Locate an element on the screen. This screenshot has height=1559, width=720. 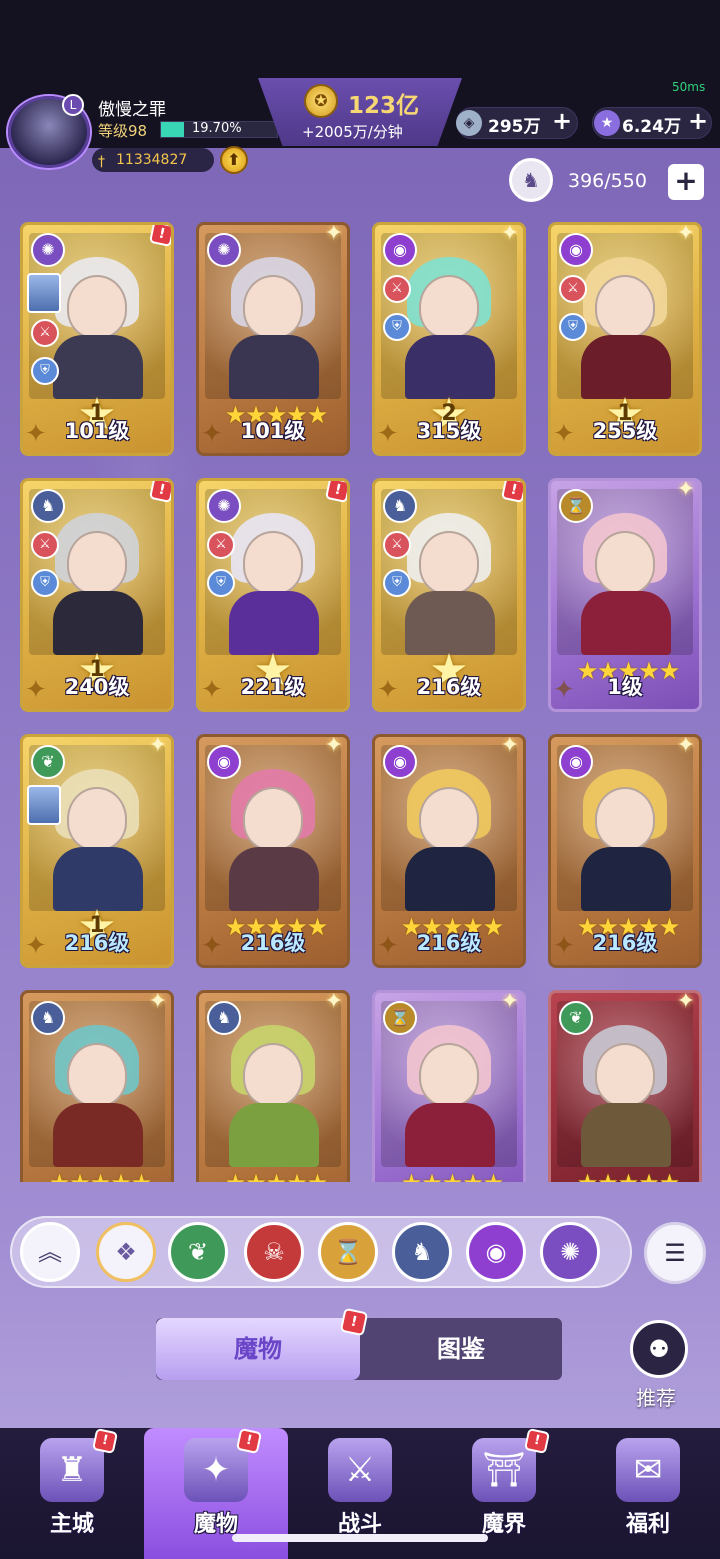
monster-card: ⌛ ✦ ★★★★★ ✦ 1级 is located at coordinates (625, 595).